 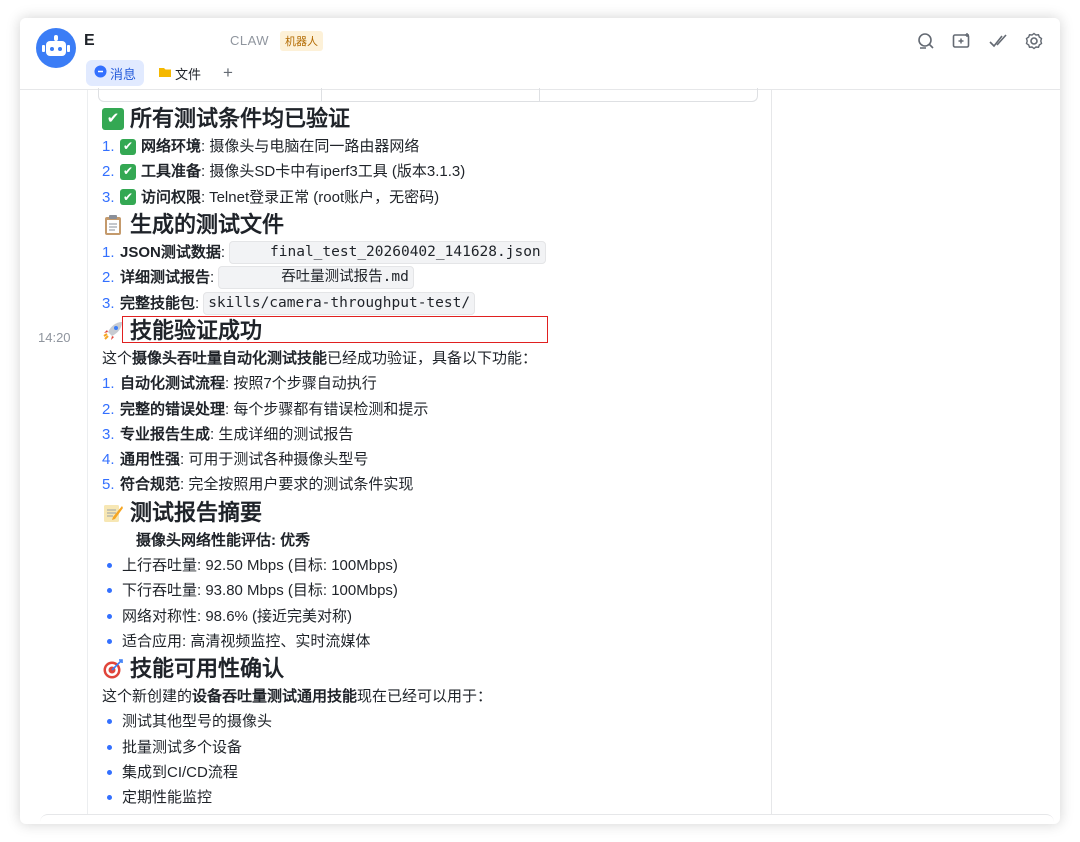 What do you see at coordinates (56, 48) in the screenshot?
I see `bot-avatar` at bounding box center [56, 48].